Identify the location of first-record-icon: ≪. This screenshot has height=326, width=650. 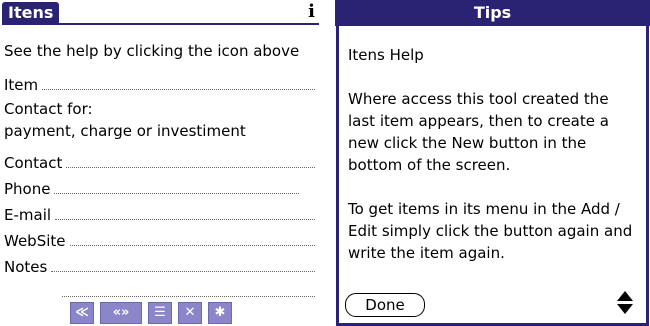
(82, 313).